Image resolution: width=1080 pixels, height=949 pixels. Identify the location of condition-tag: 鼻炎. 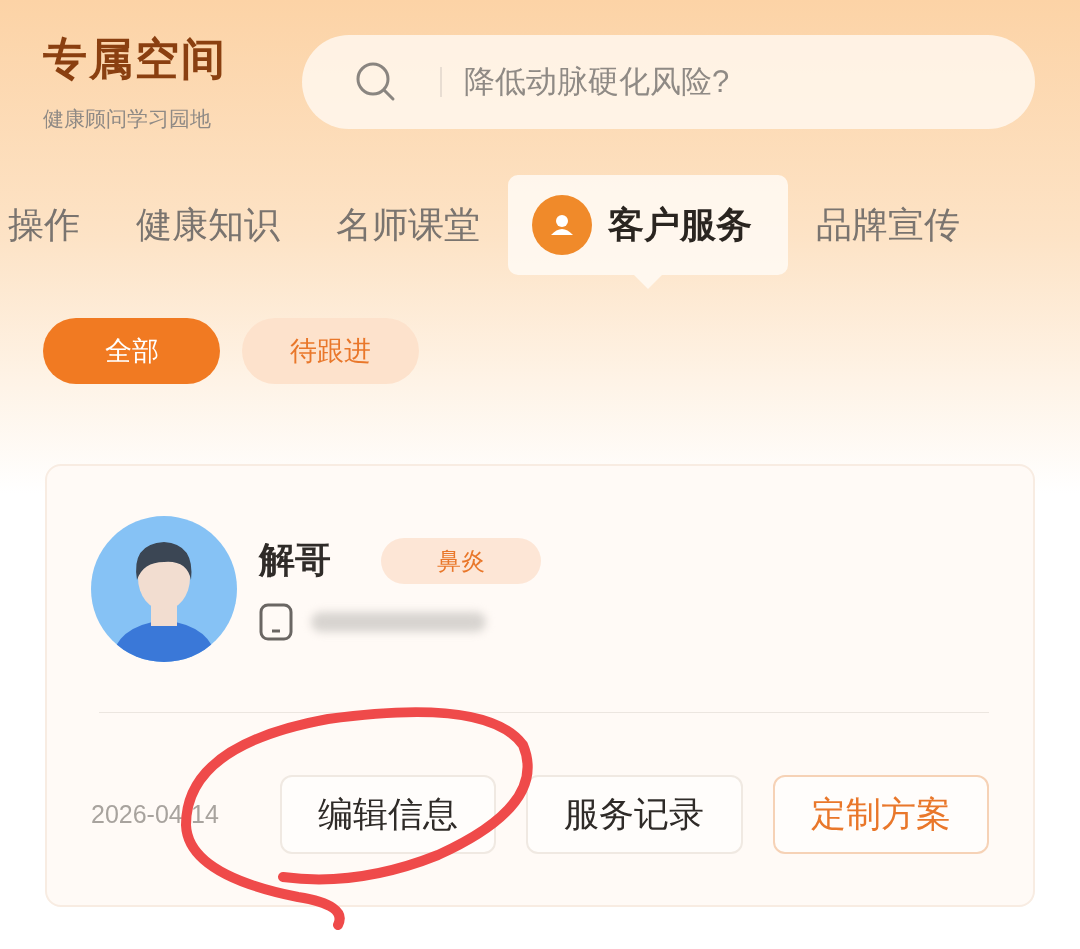
(461, 560).